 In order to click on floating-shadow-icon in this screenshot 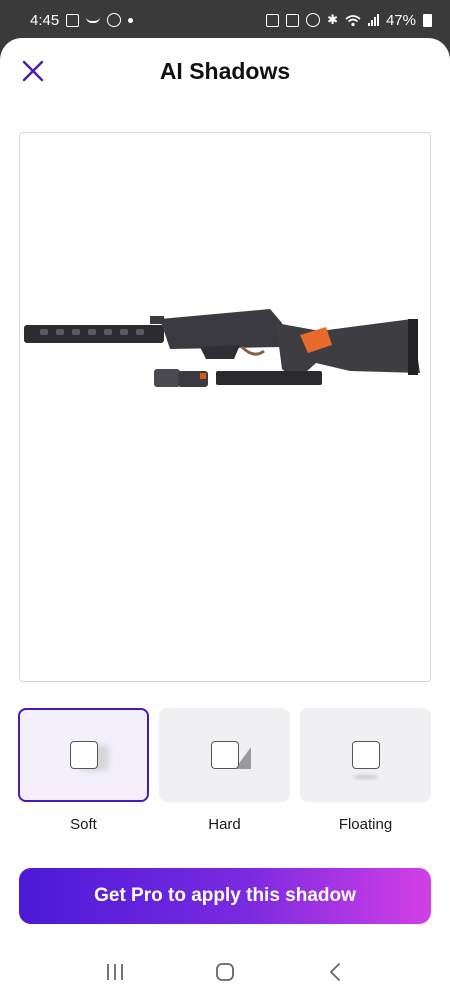, I will do `click(365, 777)`.